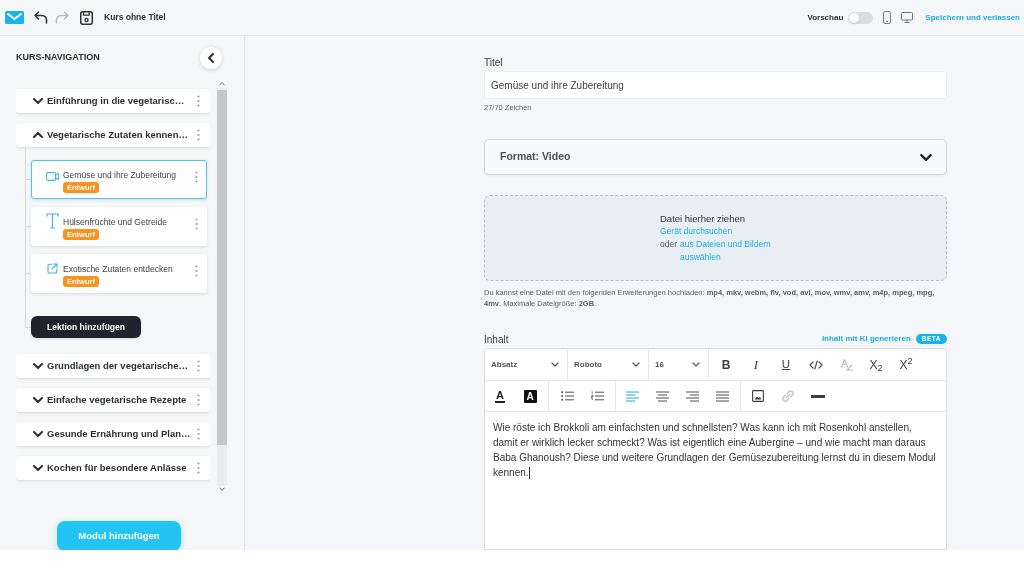  What do you see at coordinates (825, 17) in the screenshot?
I see `preview-label: Vorschau` at bounding box center [825, 17].